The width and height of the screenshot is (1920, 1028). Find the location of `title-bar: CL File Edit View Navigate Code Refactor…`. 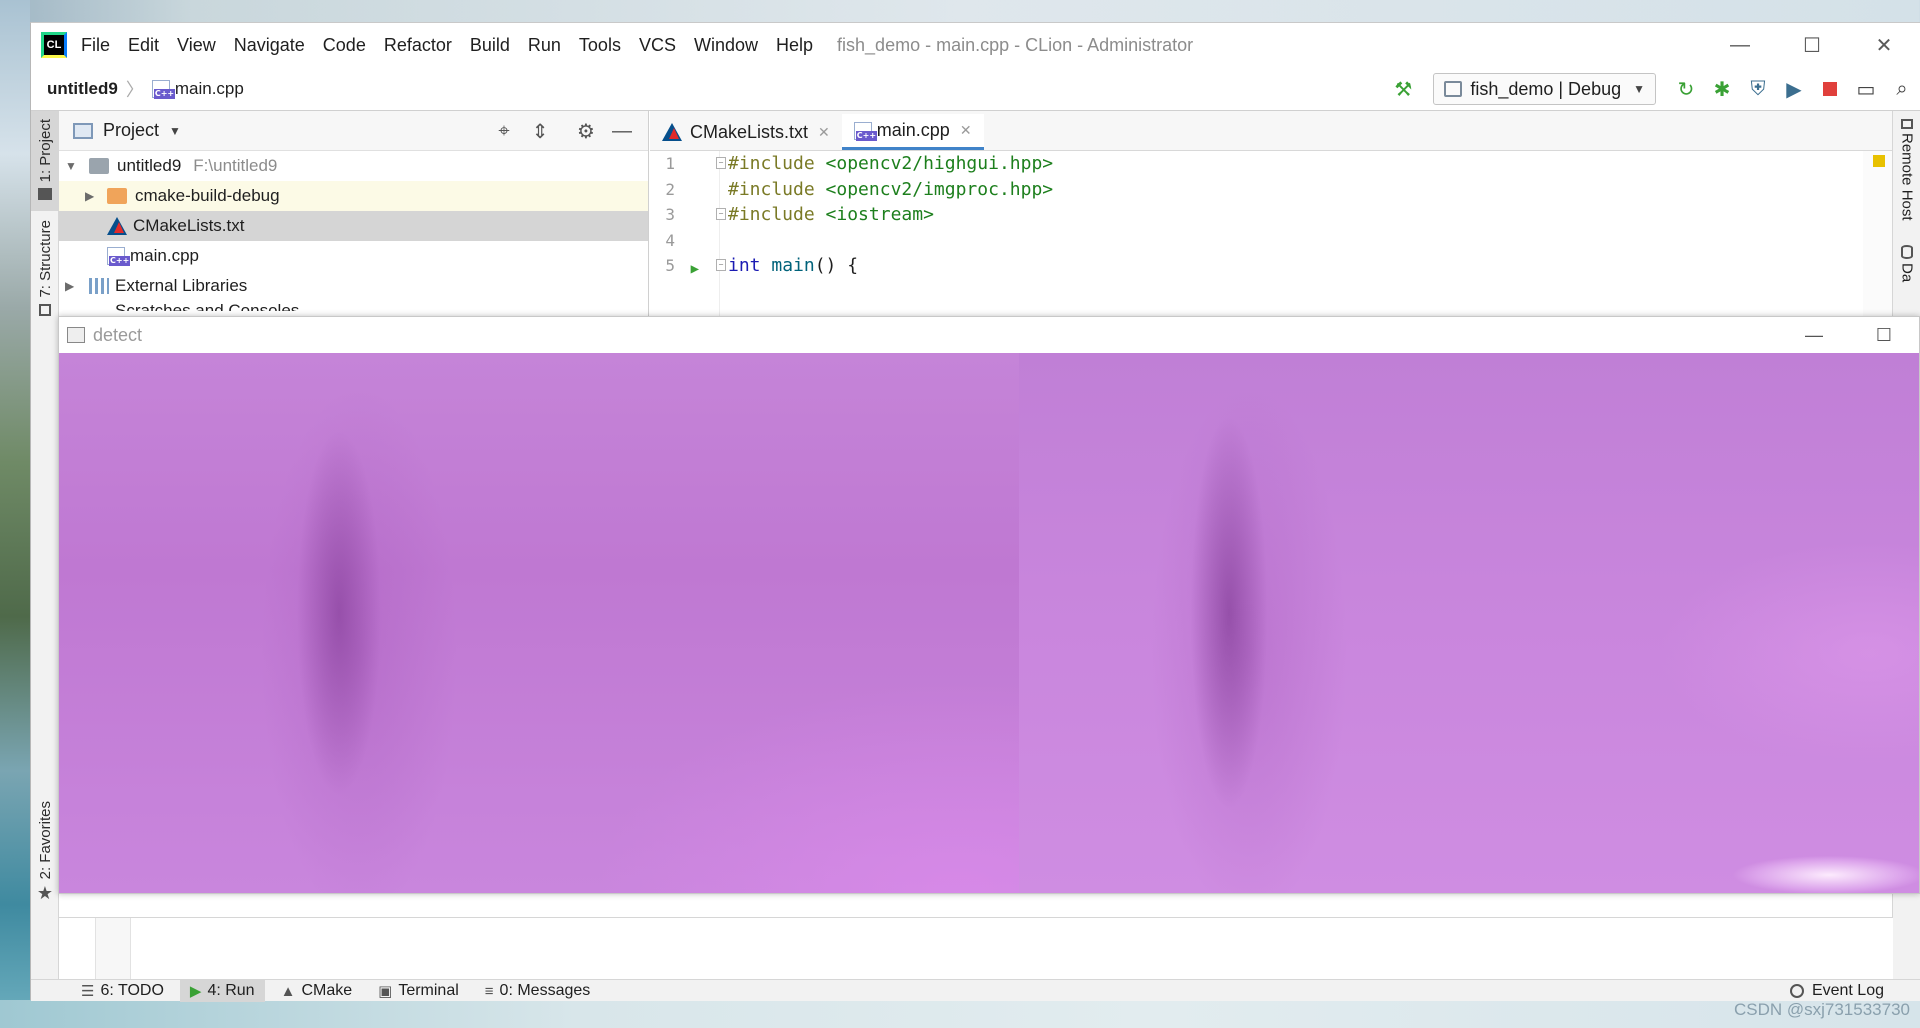

title-bar: CL File Edit View Navigate Code Refactor… is located at coordinates (975, 45).